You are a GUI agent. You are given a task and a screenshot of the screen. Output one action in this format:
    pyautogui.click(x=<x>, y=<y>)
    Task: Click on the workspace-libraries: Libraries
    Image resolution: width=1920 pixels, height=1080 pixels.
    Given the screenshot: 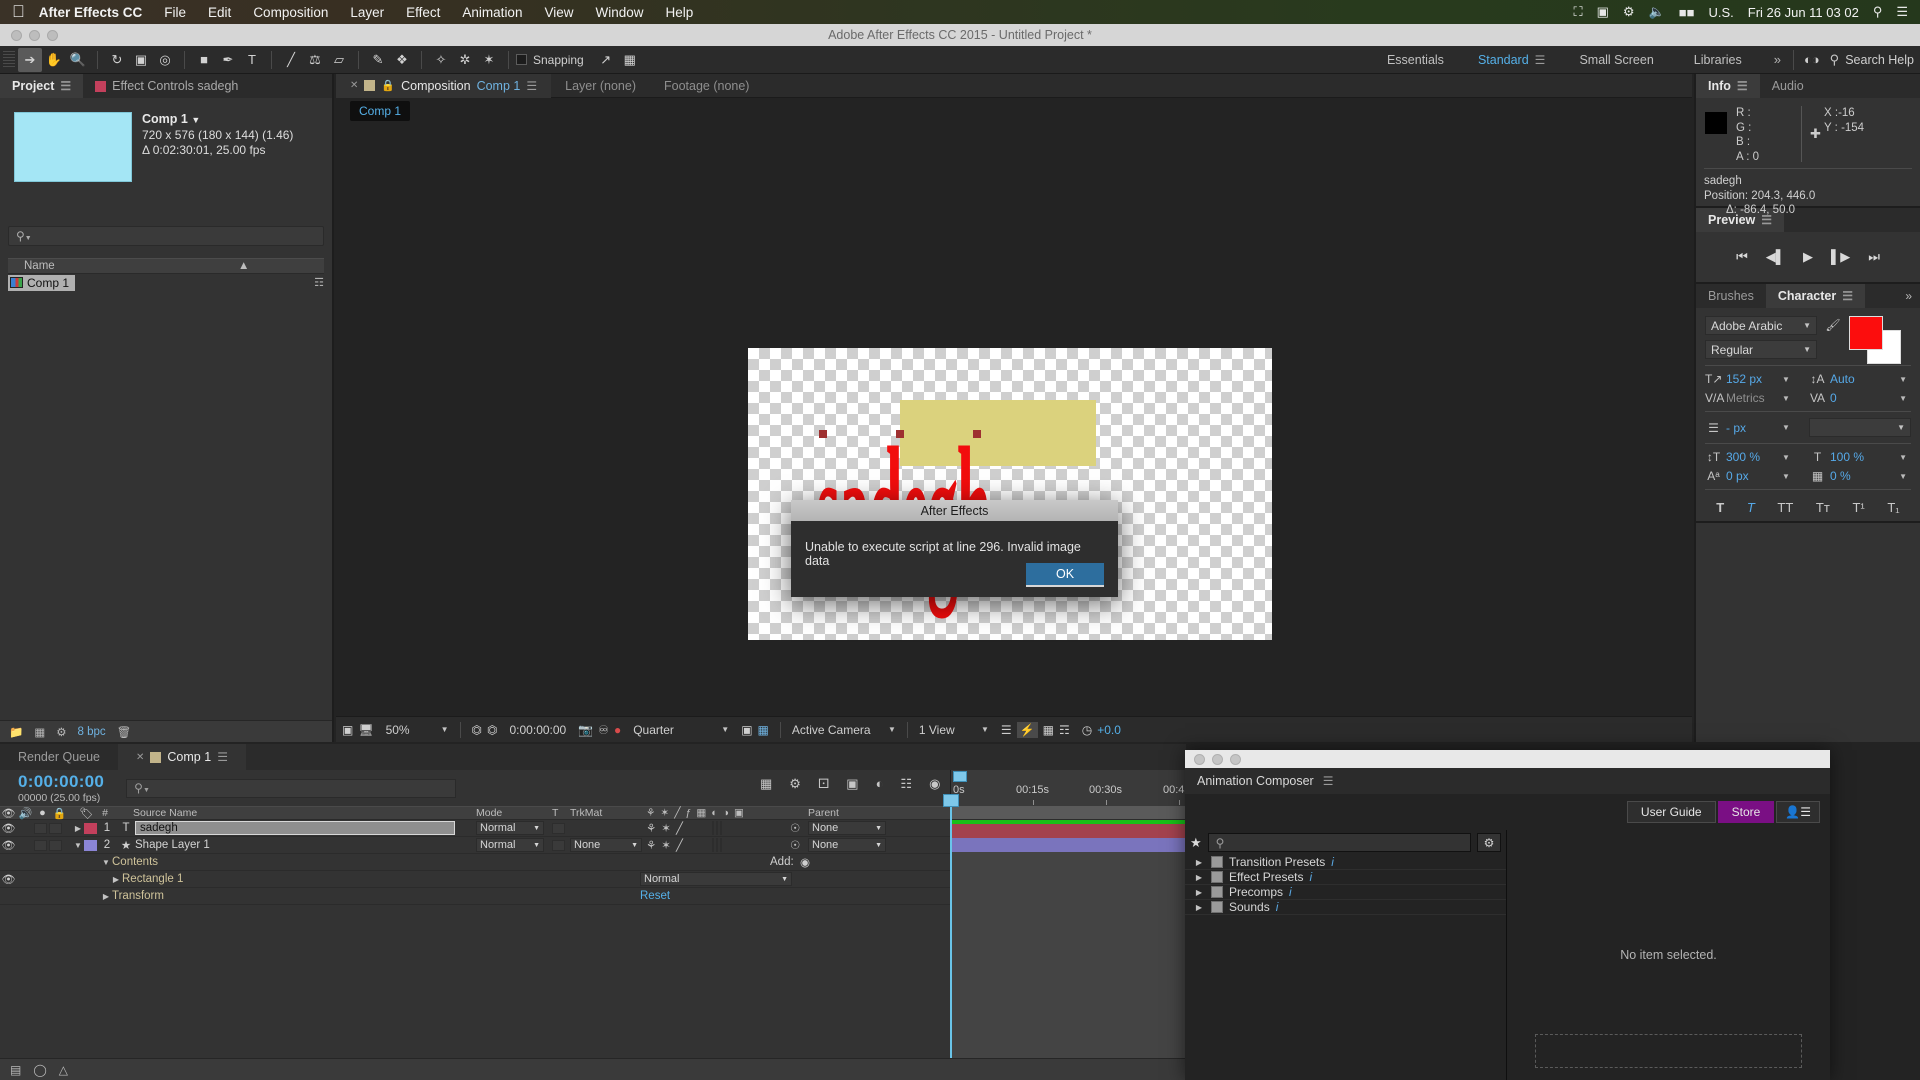 What is the action you would take?
    pyautogui.click(x=1718, y=60)
    